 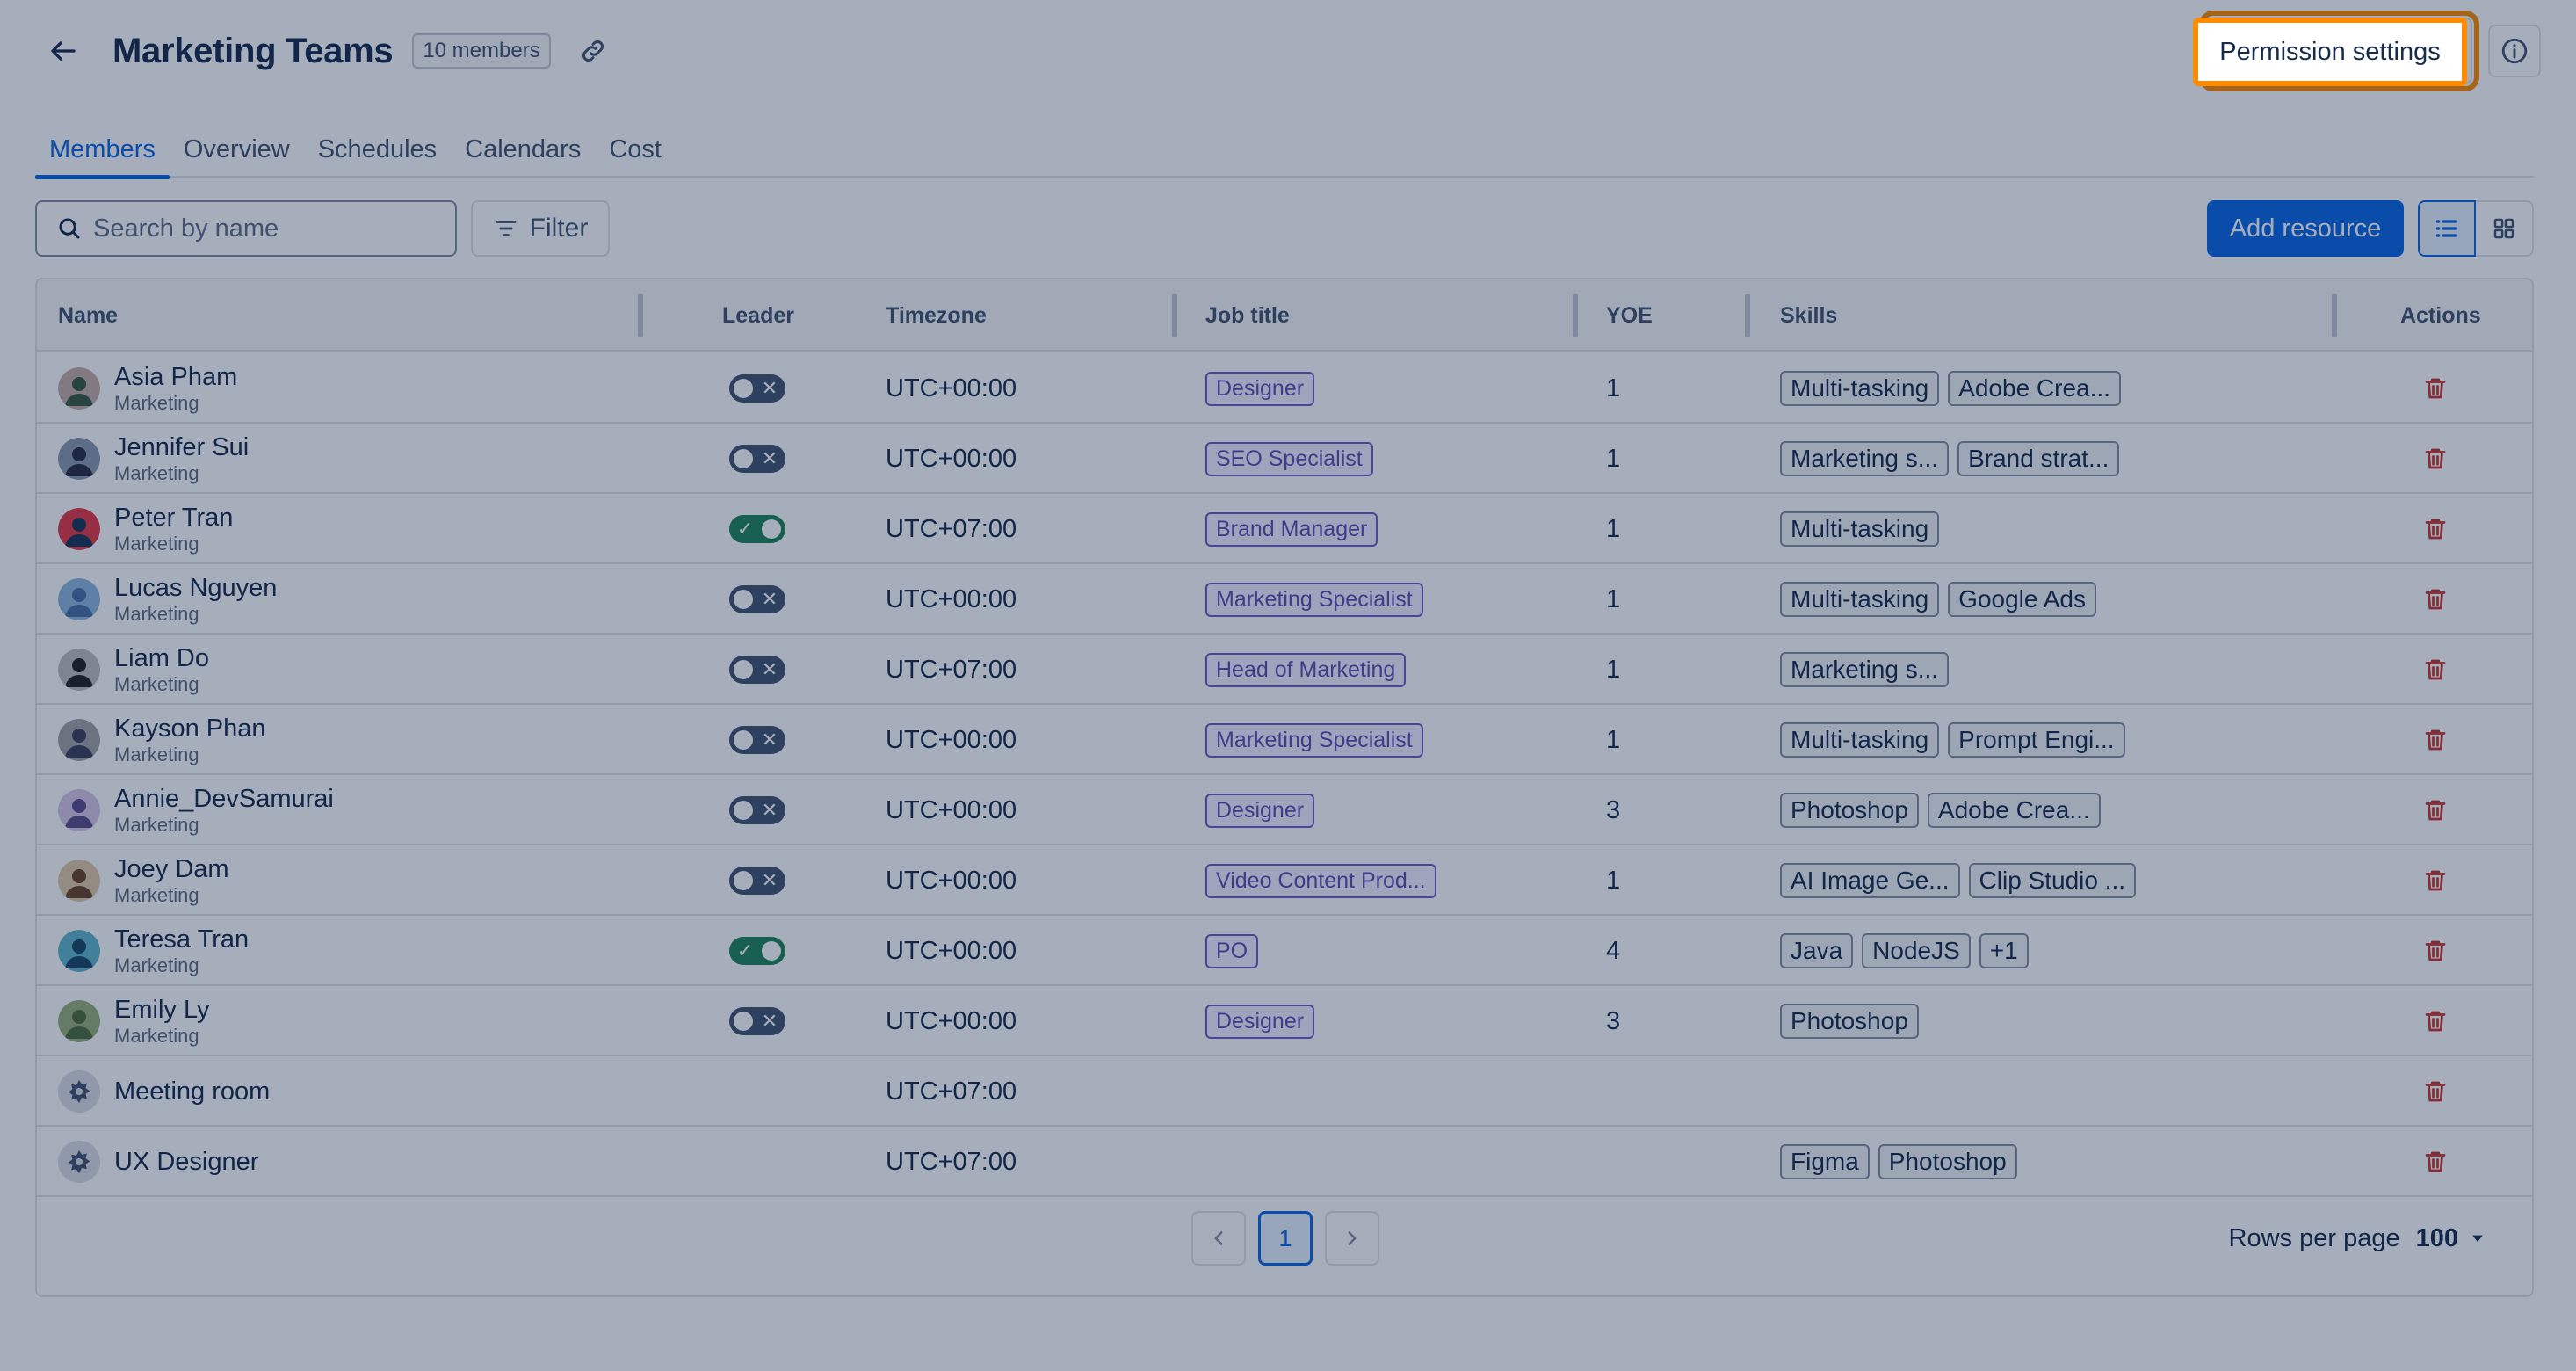 I want to click on rows-per-page-select: 100, so click(x=2451, y=1238).